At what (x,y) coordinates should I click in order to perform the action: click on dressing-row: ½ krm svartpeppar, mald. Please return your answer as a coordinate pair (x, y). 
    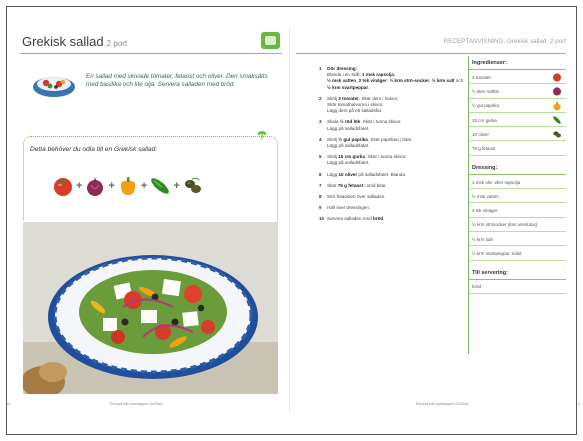
    Looking at the image, I should click on (517, 253).